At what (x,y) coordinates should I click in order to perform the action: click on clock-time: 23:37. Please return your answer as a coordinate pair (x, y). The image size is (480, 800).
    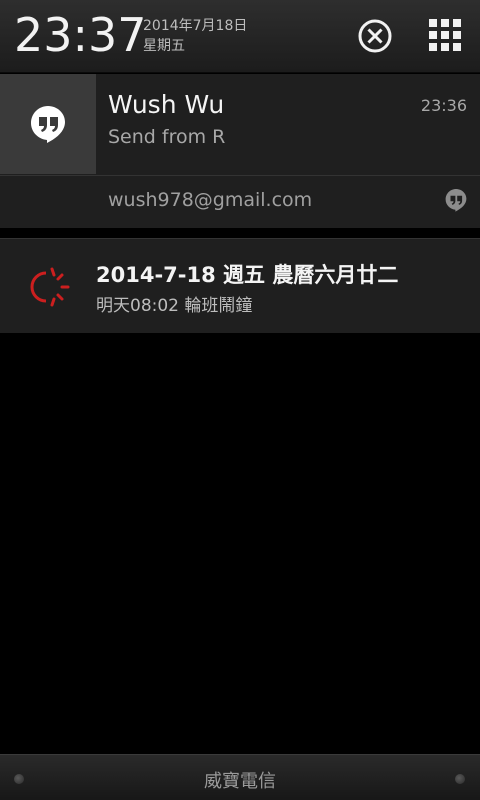
    Looking at the image, I should click on (80, 35).